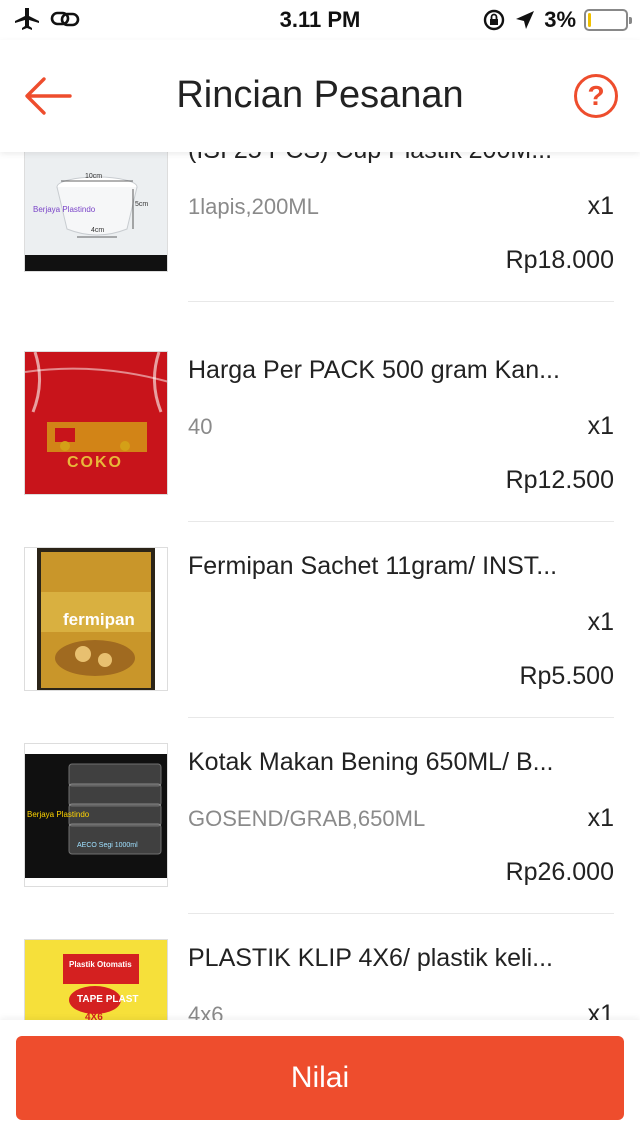  I want to click on rate-button: Nilai, so click(320, 1078).